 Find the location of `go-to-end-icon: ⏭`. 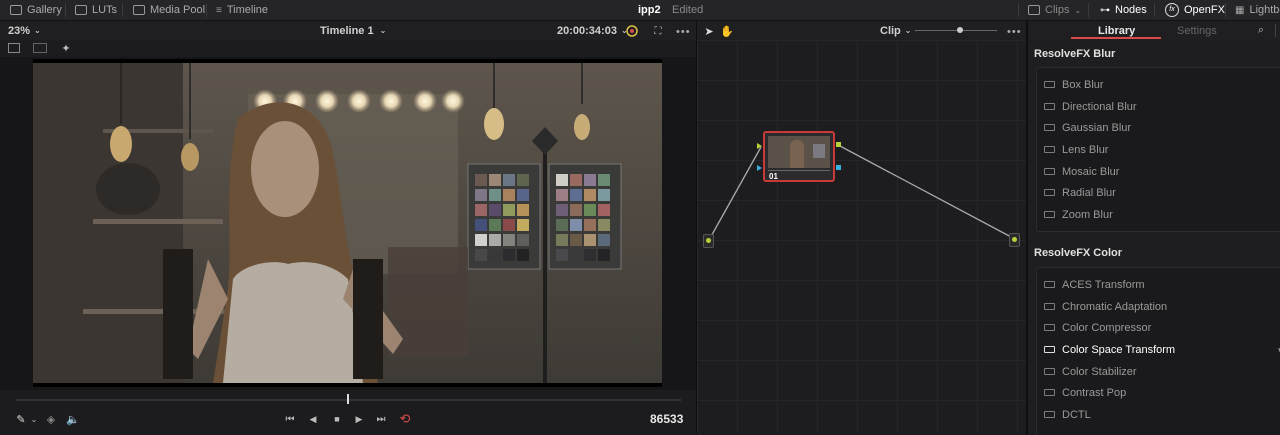

go-to-end-icon: ⏭ is located at coordinates (381, 419).